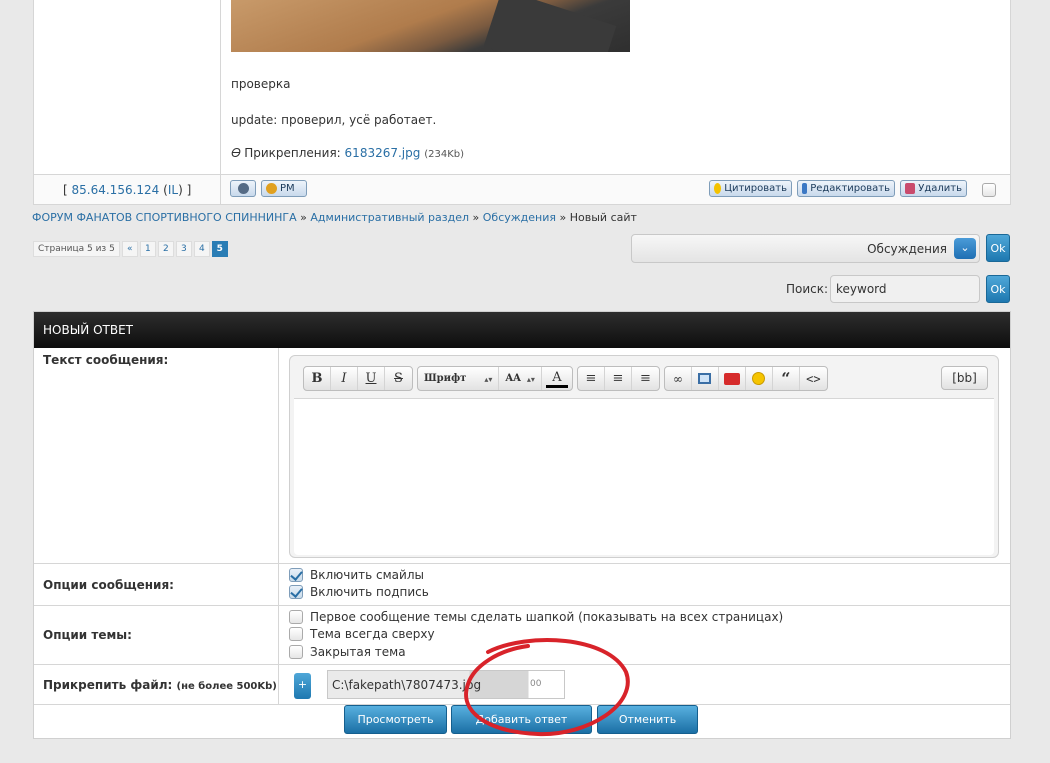 The height and width of the screenshot is (763, 1050). I want to click on image-icon, so click(705, 378).